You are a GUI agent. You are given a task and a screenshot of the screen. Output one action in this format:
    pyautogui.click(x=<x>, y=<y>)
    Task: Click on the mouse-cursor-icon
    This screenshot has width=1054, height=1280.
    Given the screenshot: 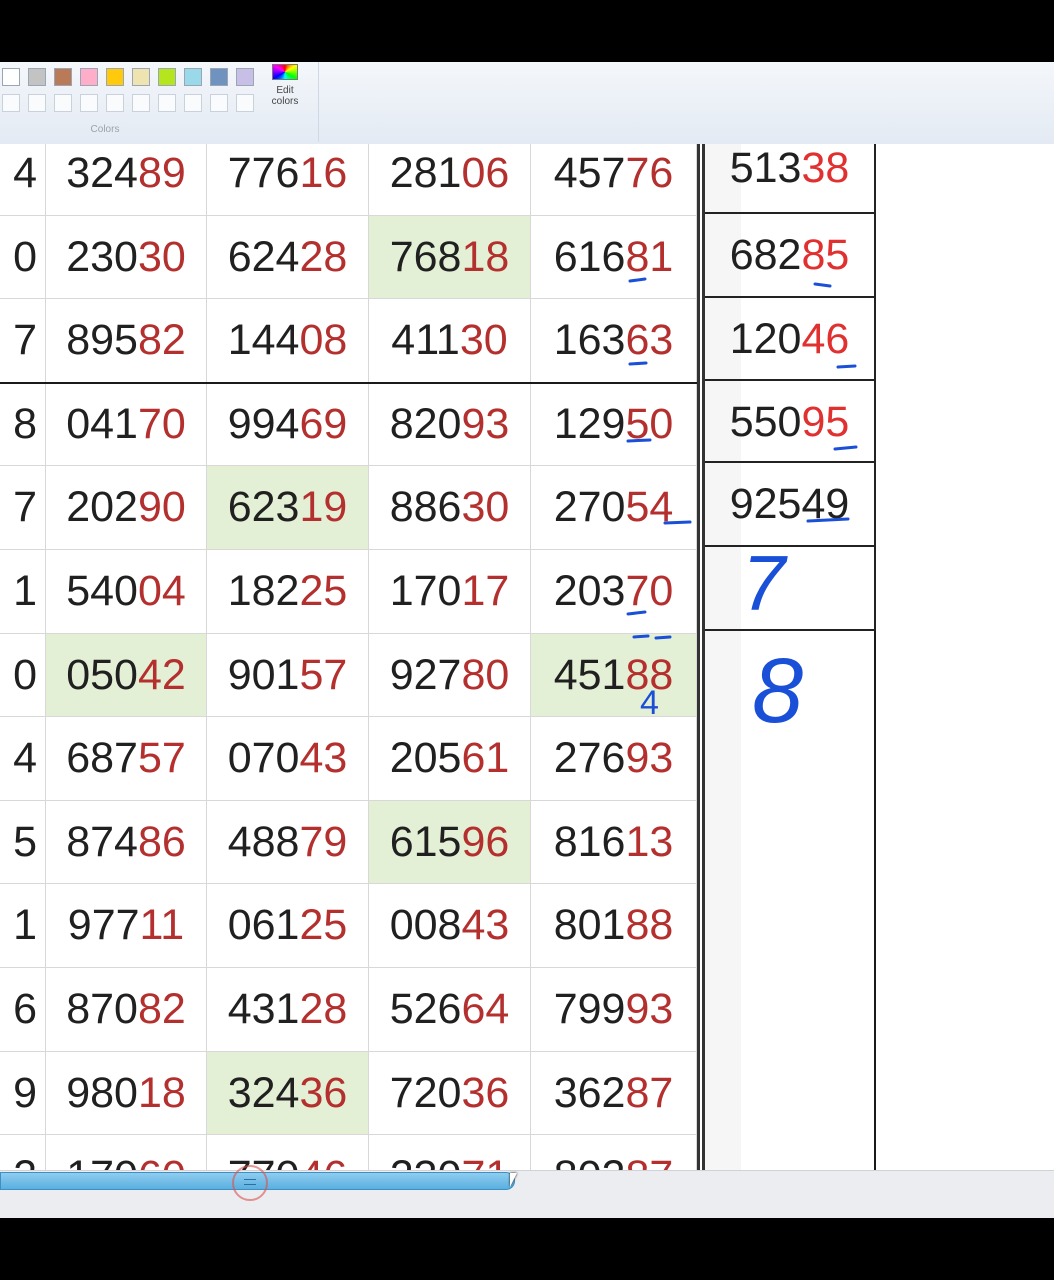 What is the action you would take?
    pyautogui.click(x=517, y=1180)
    